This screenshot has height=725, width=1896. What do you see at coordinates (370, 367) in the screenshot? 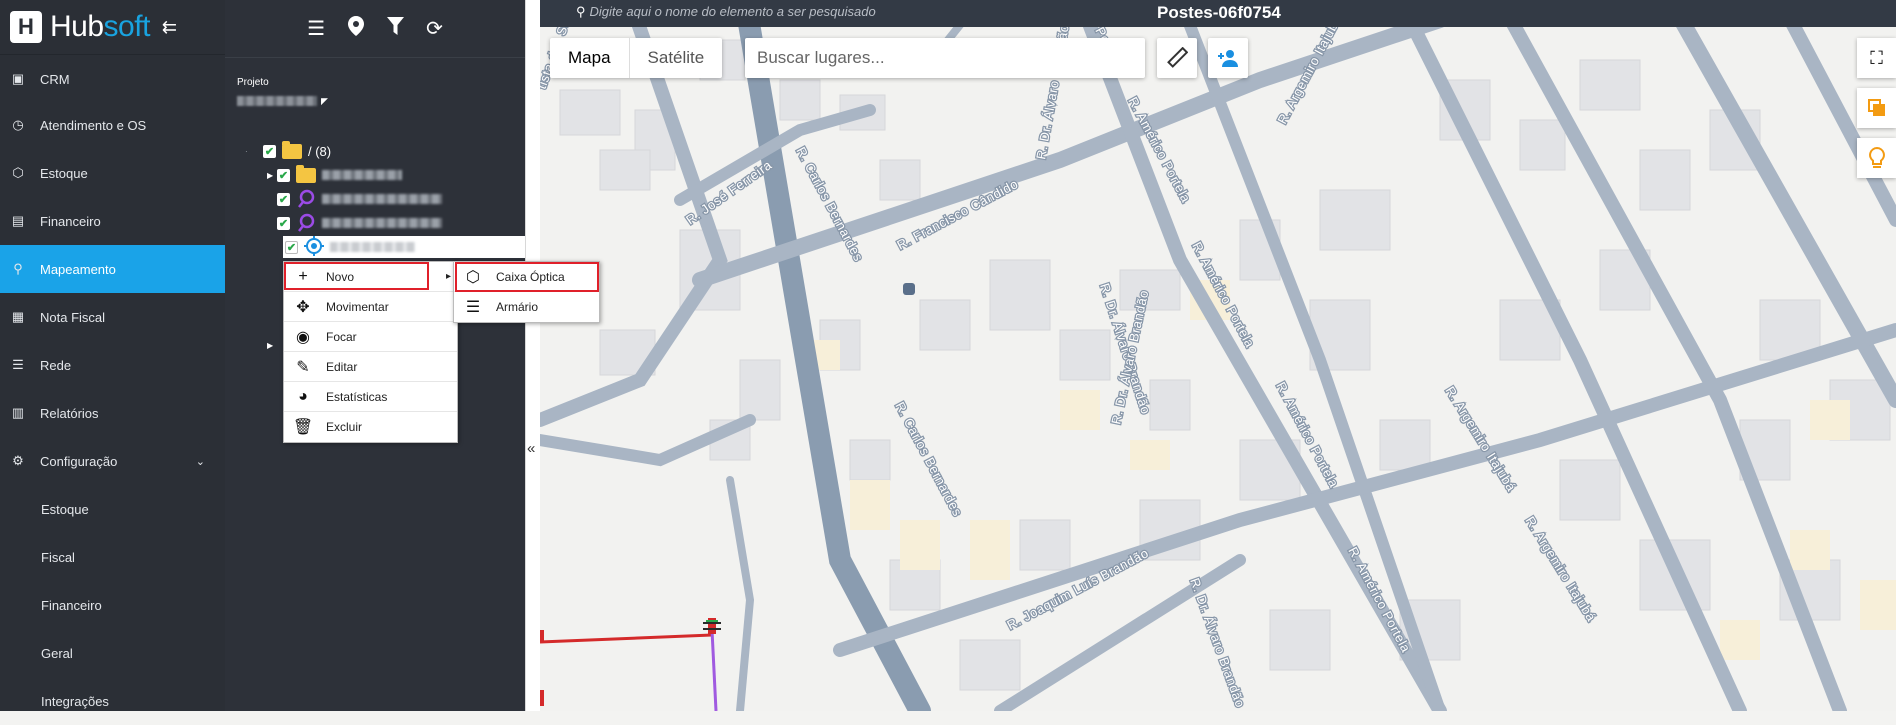
I see `menu-item-editar: ✎ Editar` at bounding box center [370, 367].